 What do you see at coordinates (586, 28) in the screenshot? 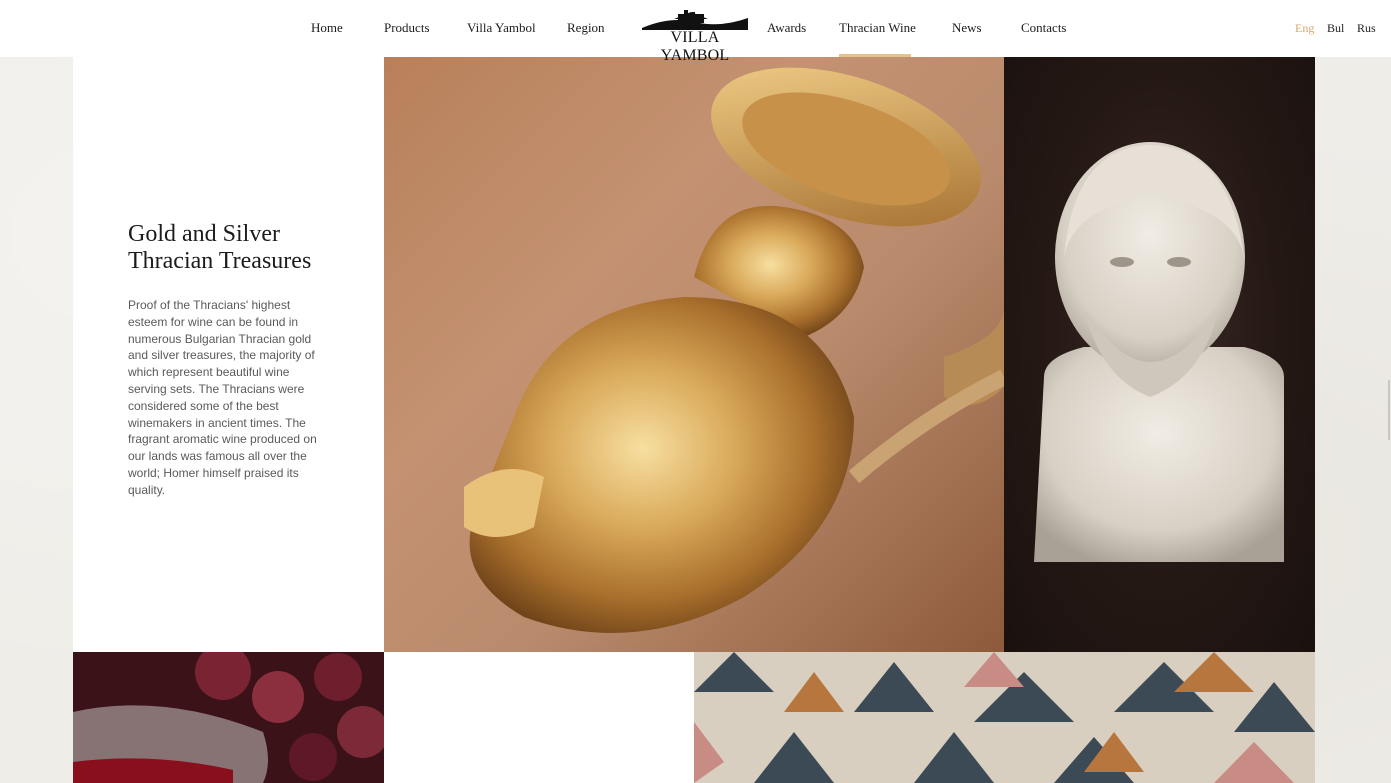
I see `nav-region: Region` at bounding box center [586, 28].